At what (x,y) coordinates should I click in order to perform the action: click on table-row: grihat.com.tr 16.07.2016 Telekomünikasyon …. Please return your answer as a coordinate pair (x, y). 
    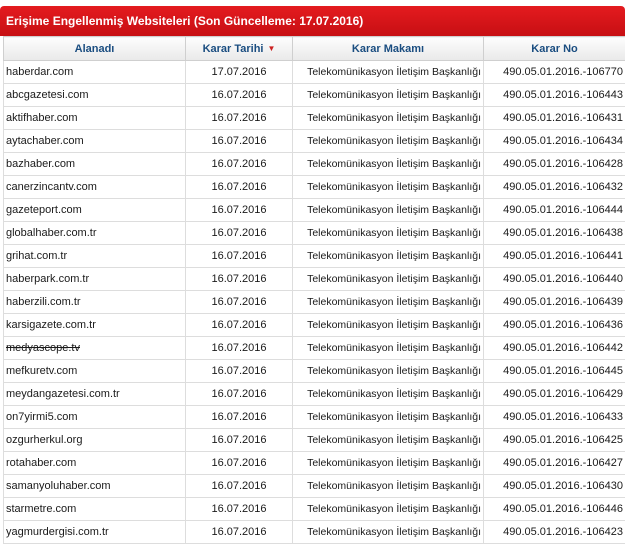
    Looking at the image, I should click on (314, 256).